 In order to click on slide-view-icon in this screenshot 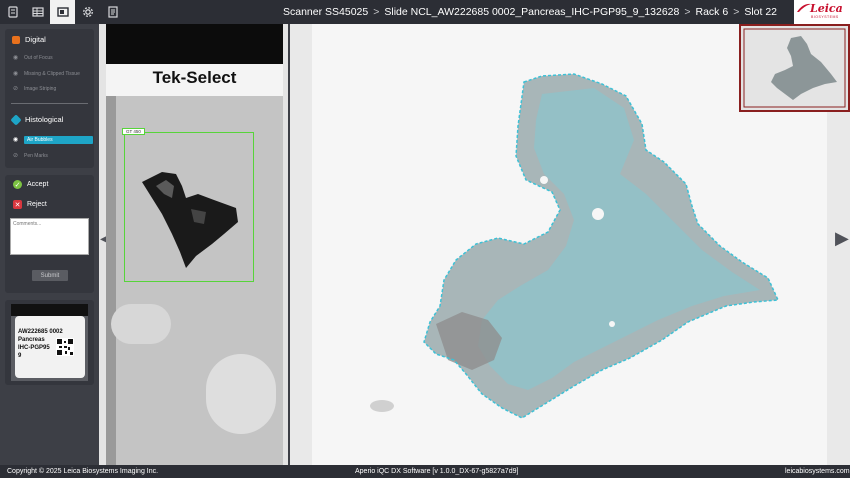, I will do `click(62, 12)`.